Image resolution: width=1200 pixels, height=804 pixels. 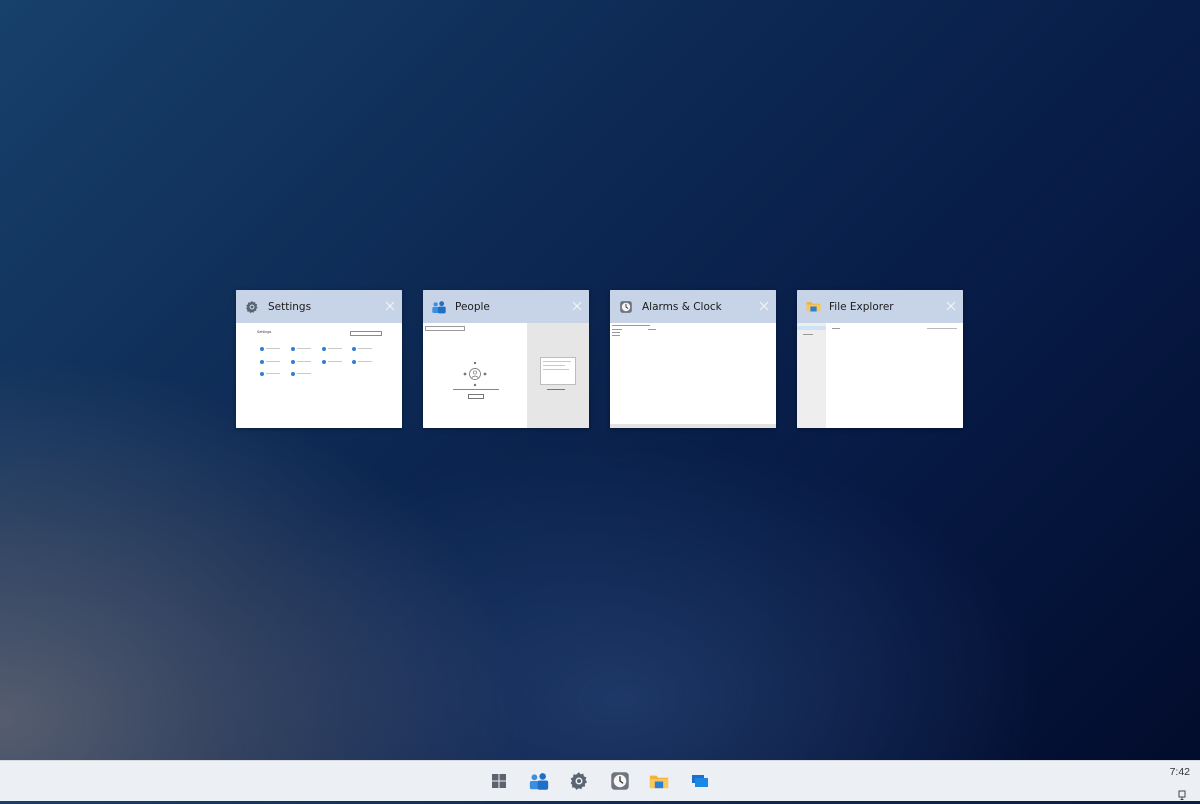 I want to click on thumbnail-title: Settings, so click(x=264, y=332).